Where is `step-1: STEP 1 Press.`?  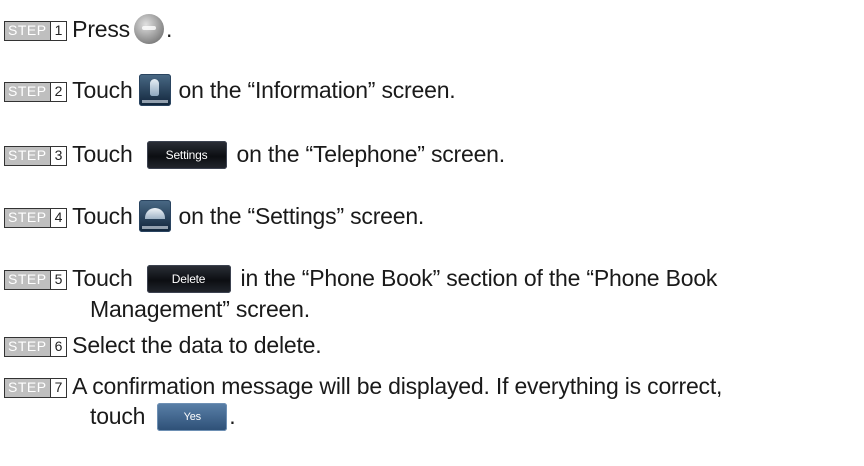 step-1: STEP 1 Press. is located at coordinates (433, 29).